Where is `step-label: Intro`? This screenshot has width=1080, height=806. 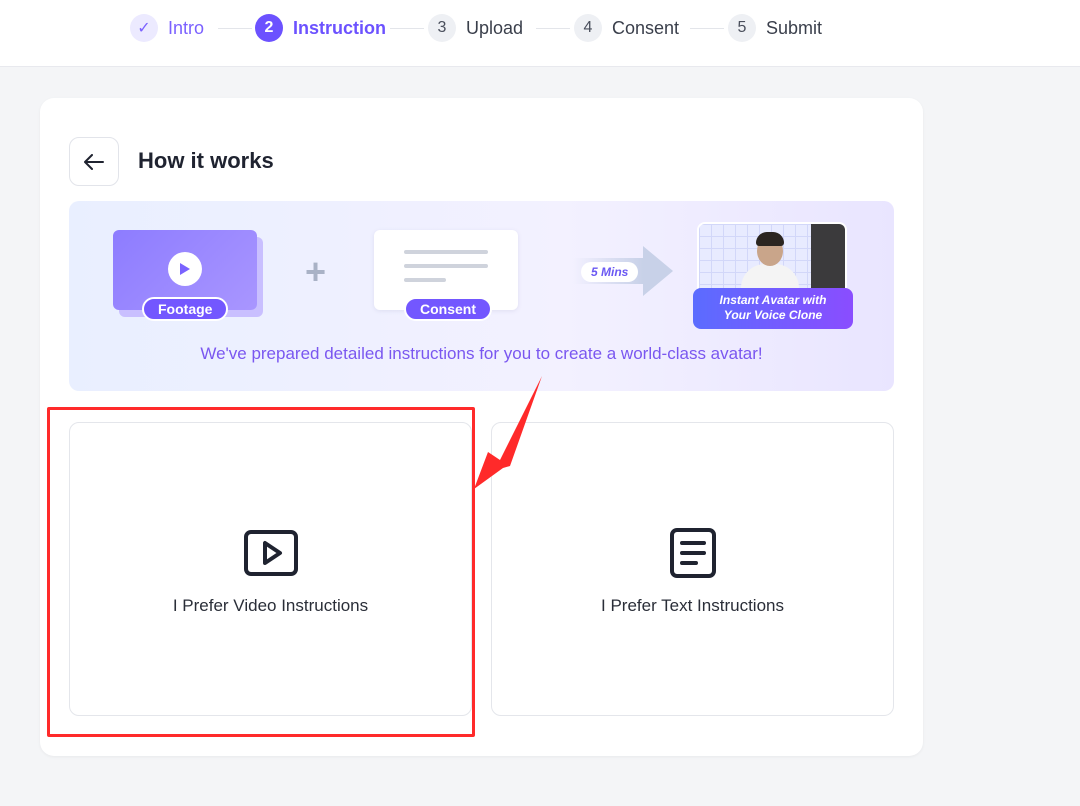 step-label: Intro is located at coordinates (186, 27).